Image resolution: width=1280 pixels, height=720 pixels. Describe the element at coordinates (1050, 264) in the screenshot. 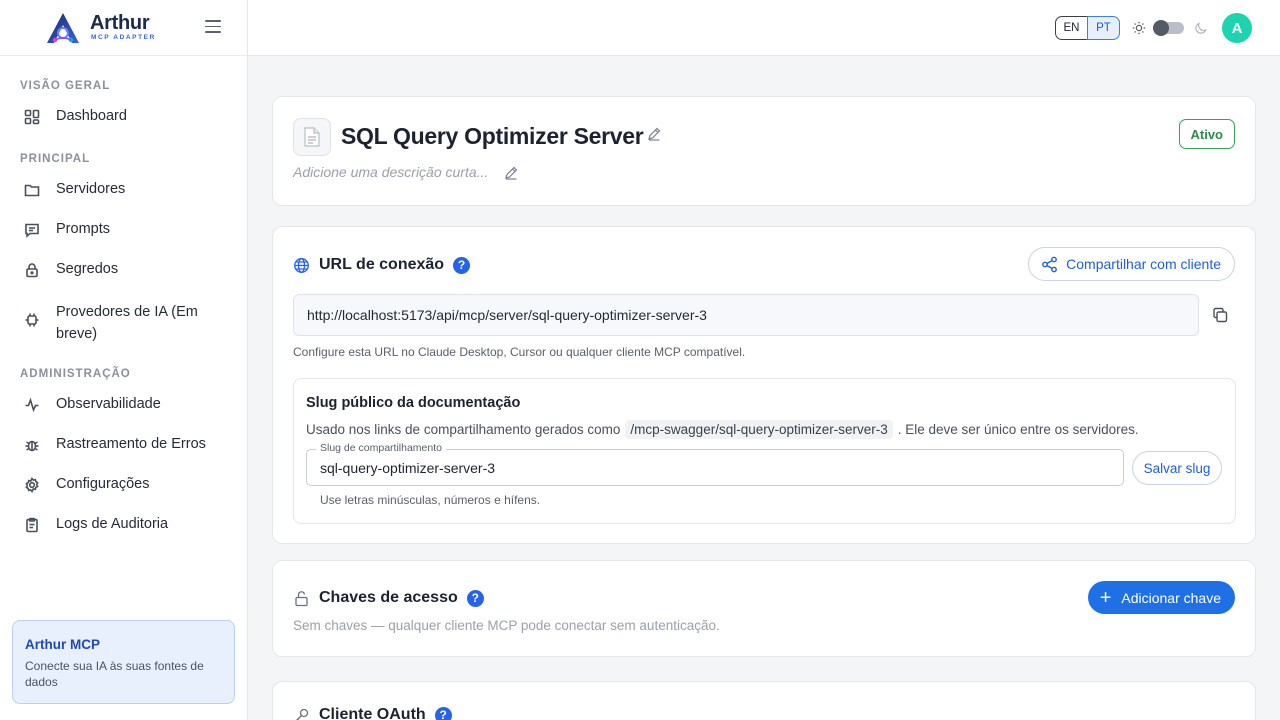

I see `share-icon` at that location.